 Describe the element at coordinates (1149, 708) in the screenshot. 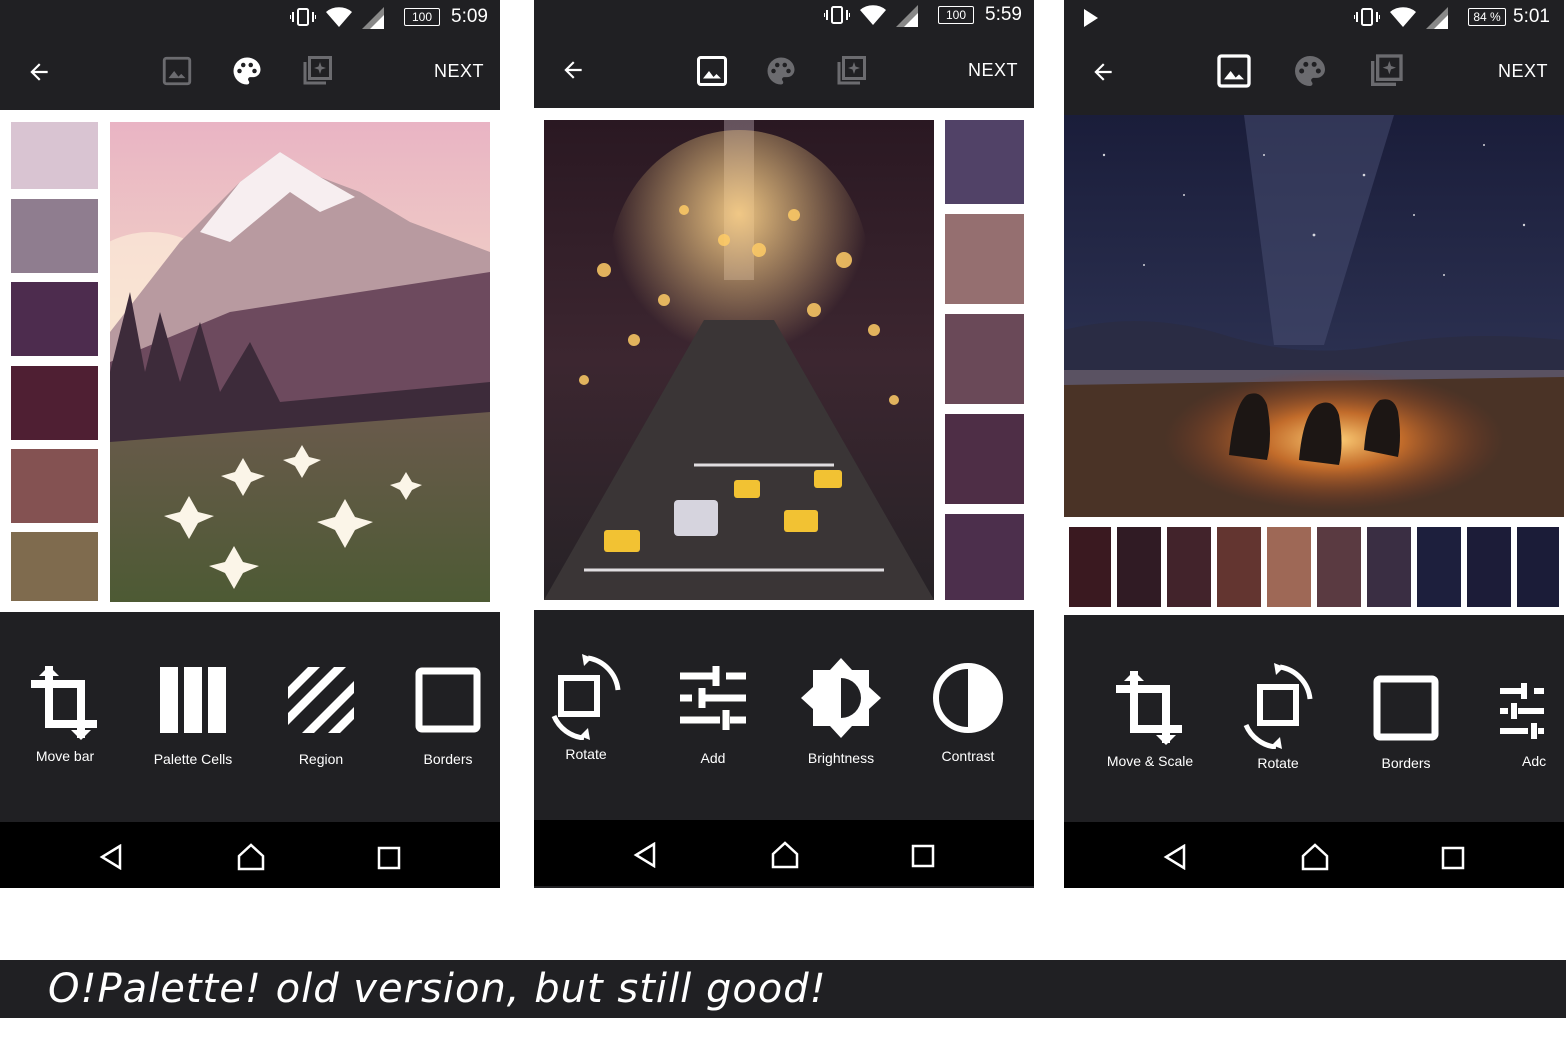

I see `crop-icon` at that location.